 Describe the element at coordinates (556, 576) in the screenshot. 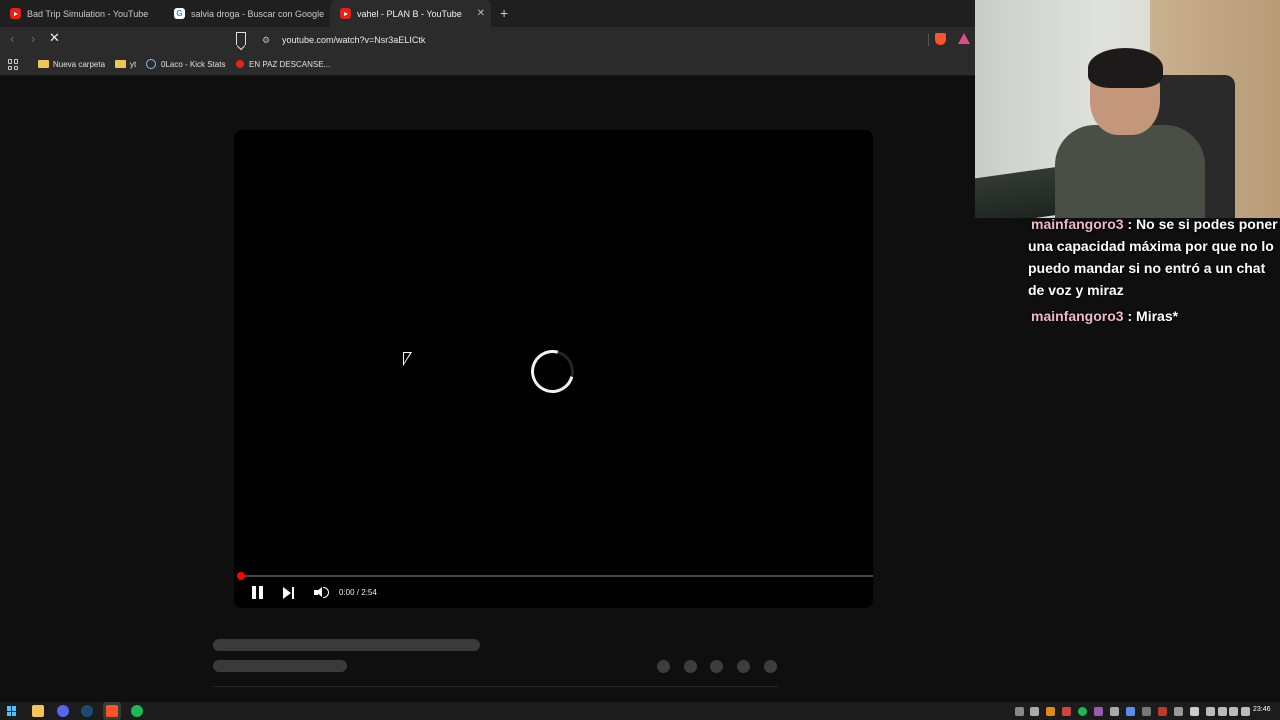

I see `progress-bar` at that location.